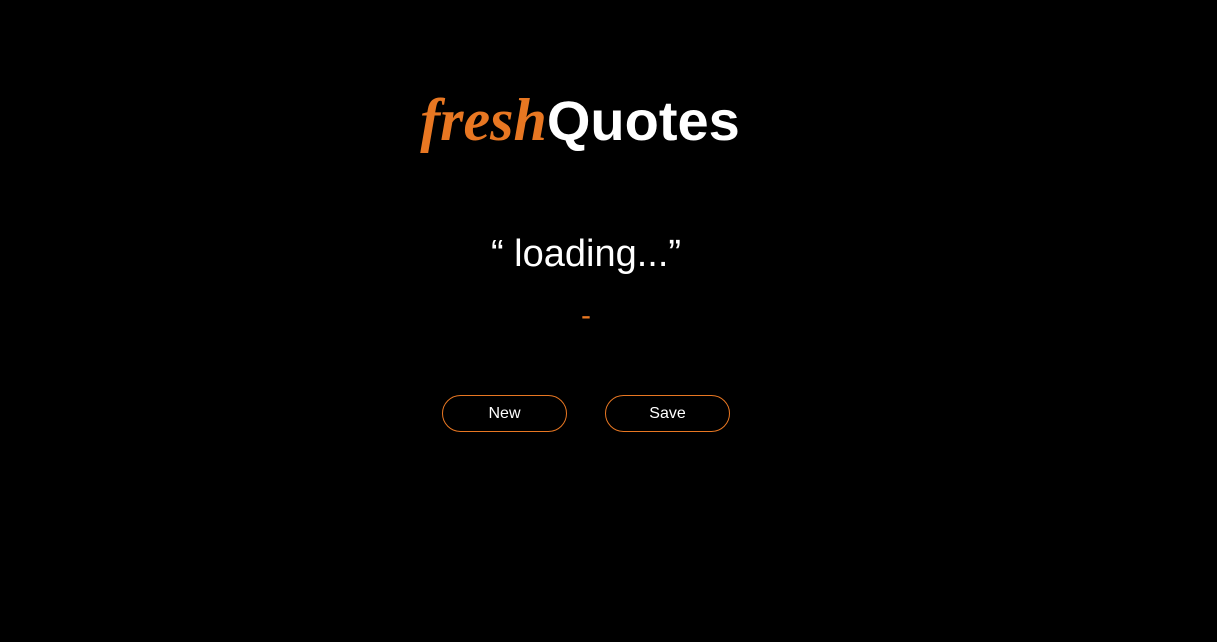  What do you see at coordinates (667, 413) in the screenshot?
I see `save-quote-button: Save` at bounding box center [667, 413].